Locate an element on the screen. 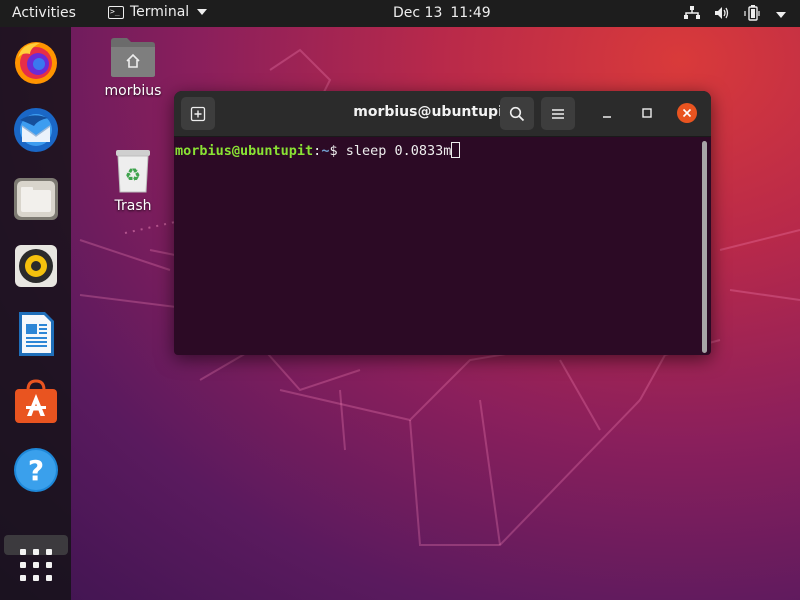  files-icon is located at coordinates (36, 199).